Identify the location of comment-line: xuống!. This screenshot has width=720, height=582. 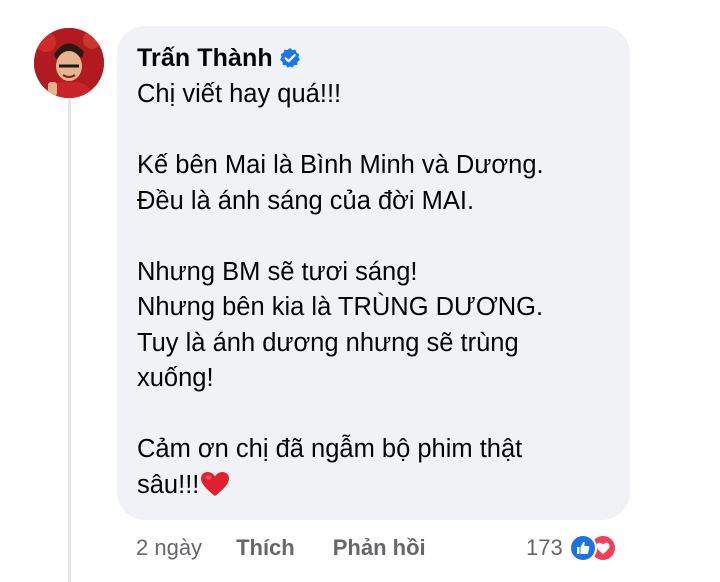
(175, 378).